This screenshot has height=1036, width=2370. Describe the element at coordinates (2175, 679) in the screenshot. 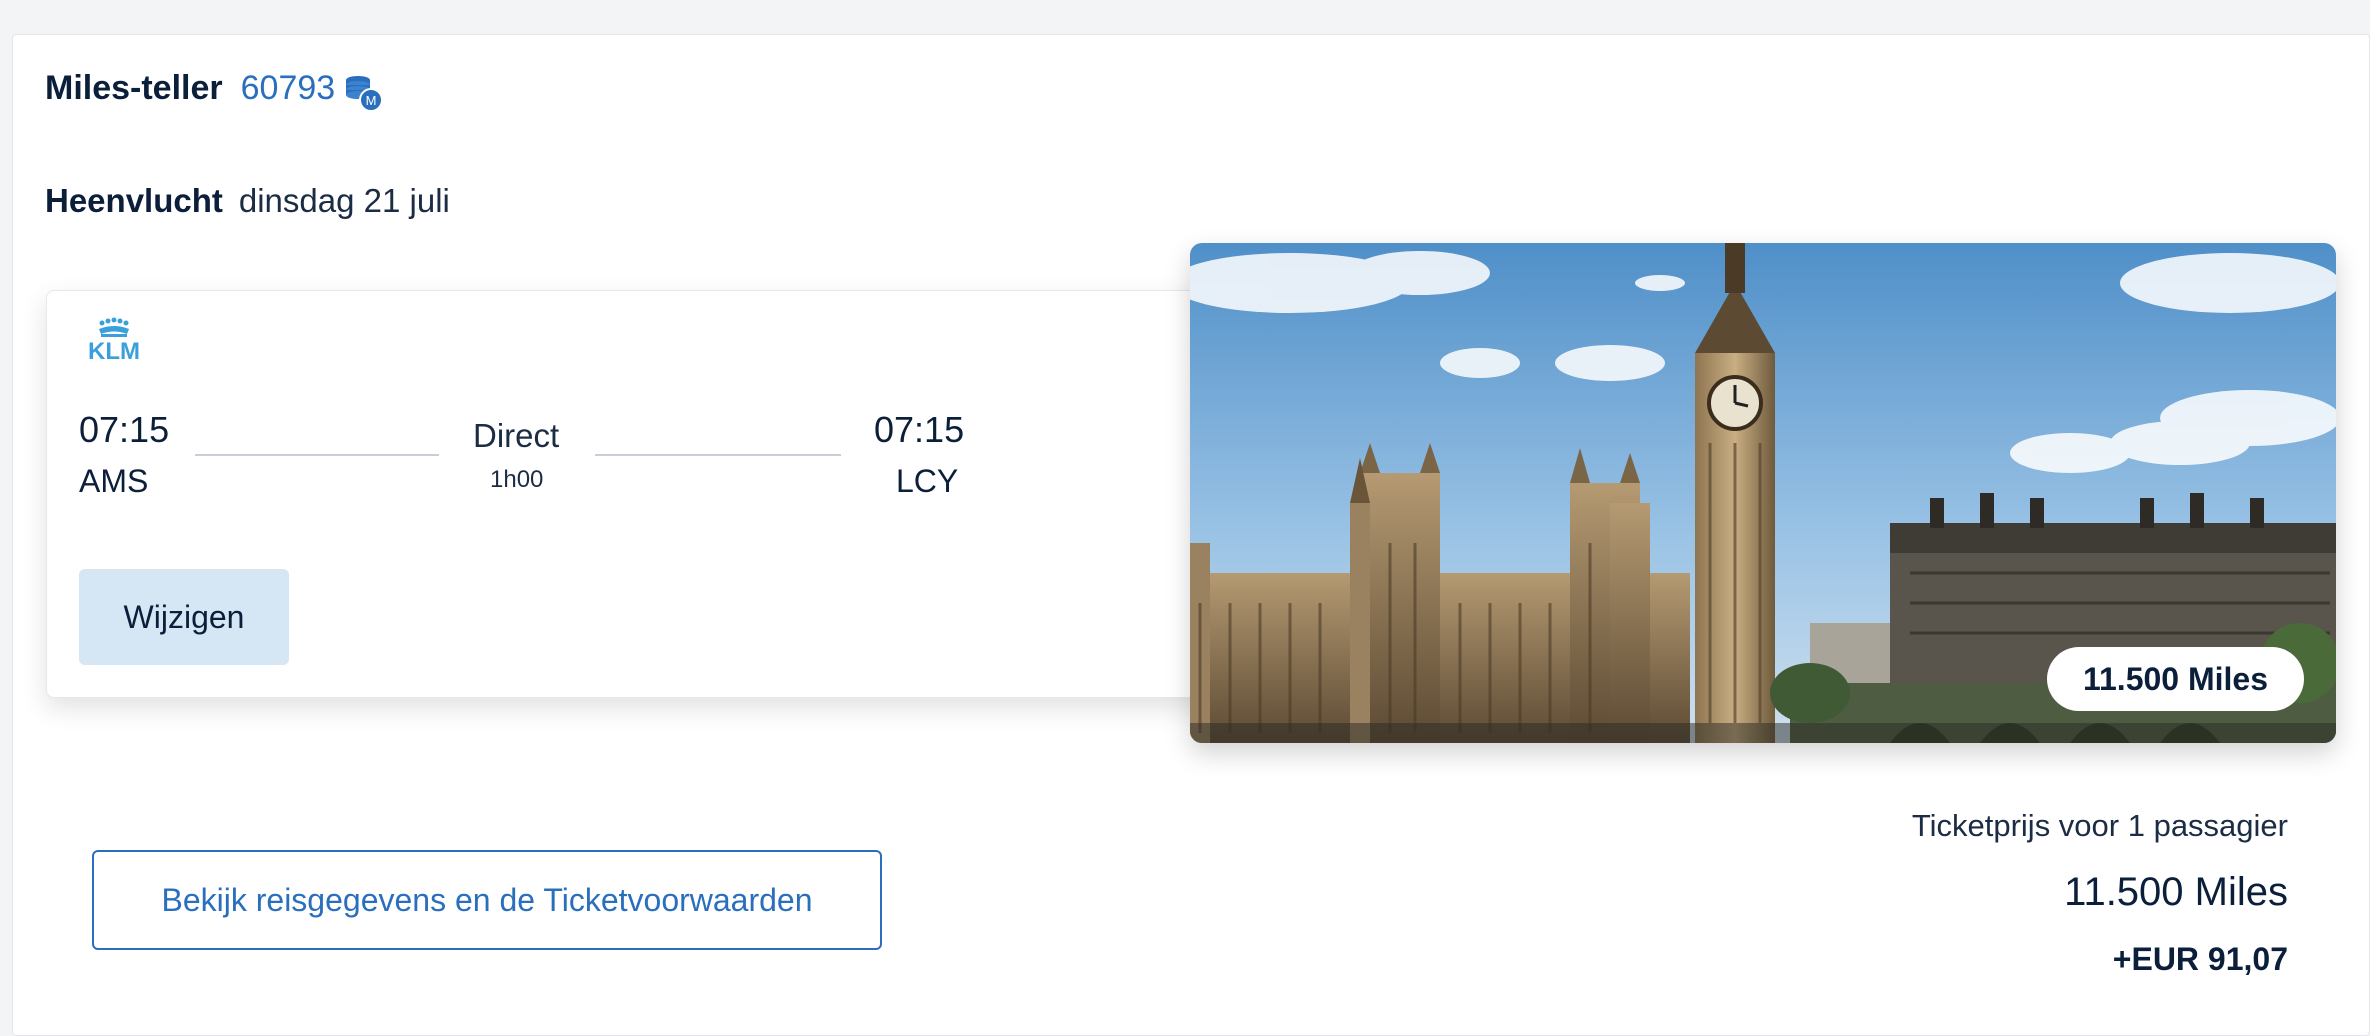

I see `destination-miles-badge: 11.500 Miles` at that location.